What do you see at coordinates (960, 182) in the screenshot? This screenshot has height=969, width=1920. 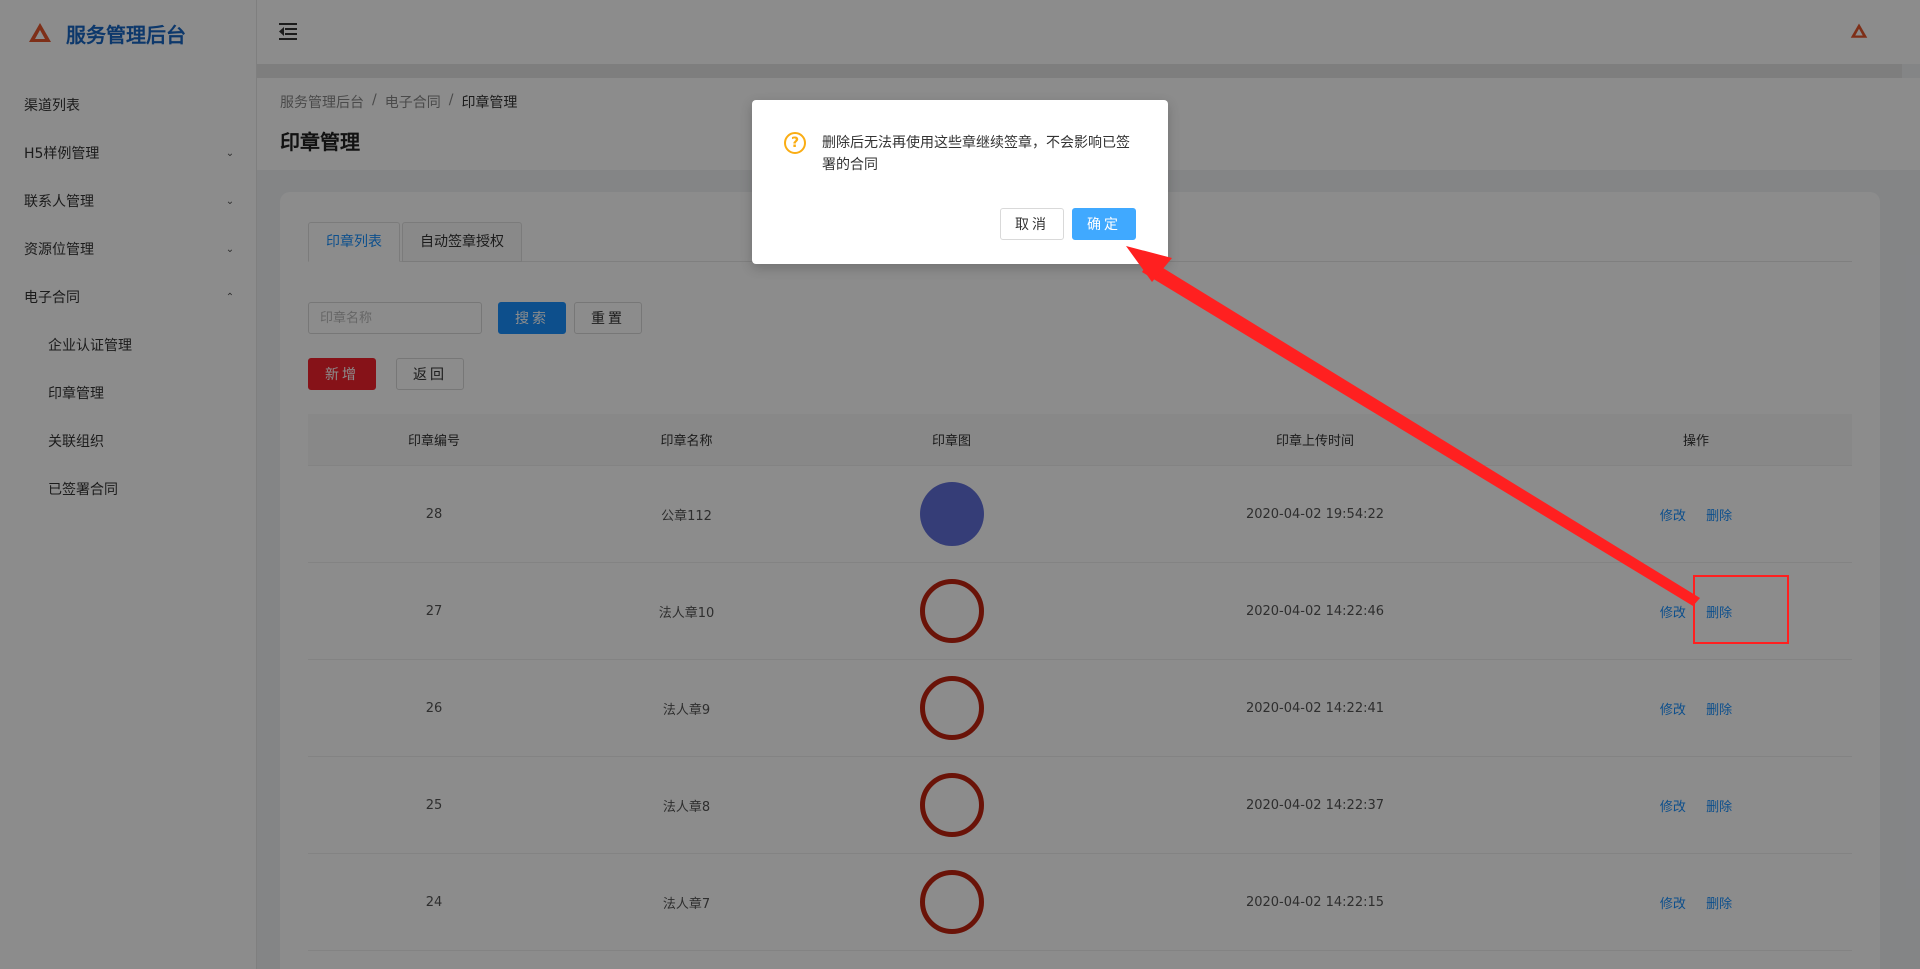 I see `confirm-dialog: ? 删除后无法再使用这些章继续签章，不会影响已签署的合同 取消 确定` at bounding box center [960, 182].